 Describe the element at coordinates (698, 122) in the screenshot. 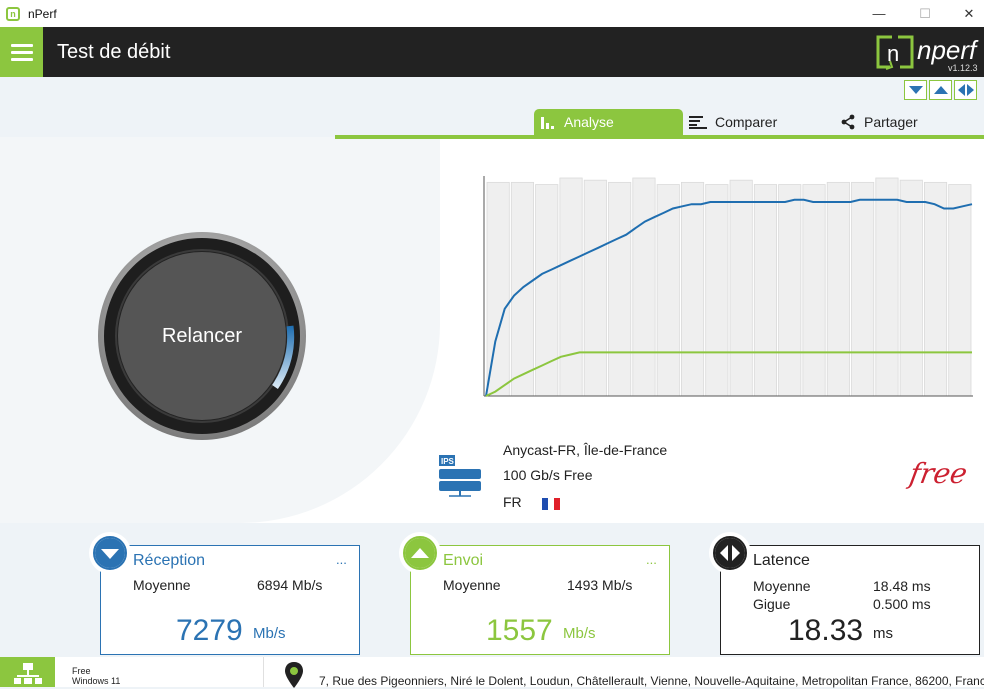

I see `compare-list-icon` at that location.